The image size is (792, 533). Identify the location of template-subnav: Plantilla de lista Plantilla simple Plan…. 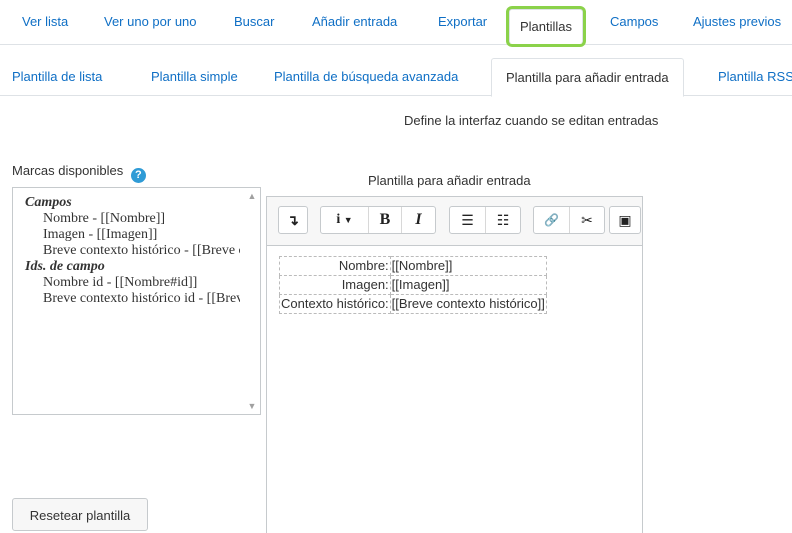
(396, 77).